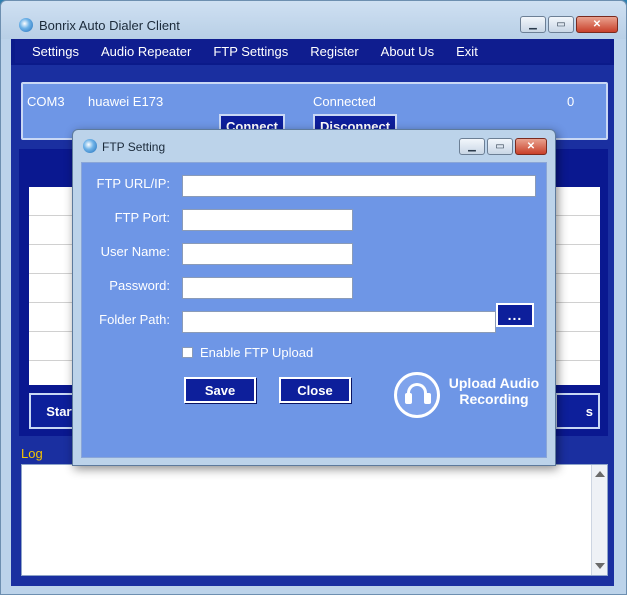 This screenshot has height=595, width=627. I want to click on dialog-minimize-button: ▁, so click(472, 146).